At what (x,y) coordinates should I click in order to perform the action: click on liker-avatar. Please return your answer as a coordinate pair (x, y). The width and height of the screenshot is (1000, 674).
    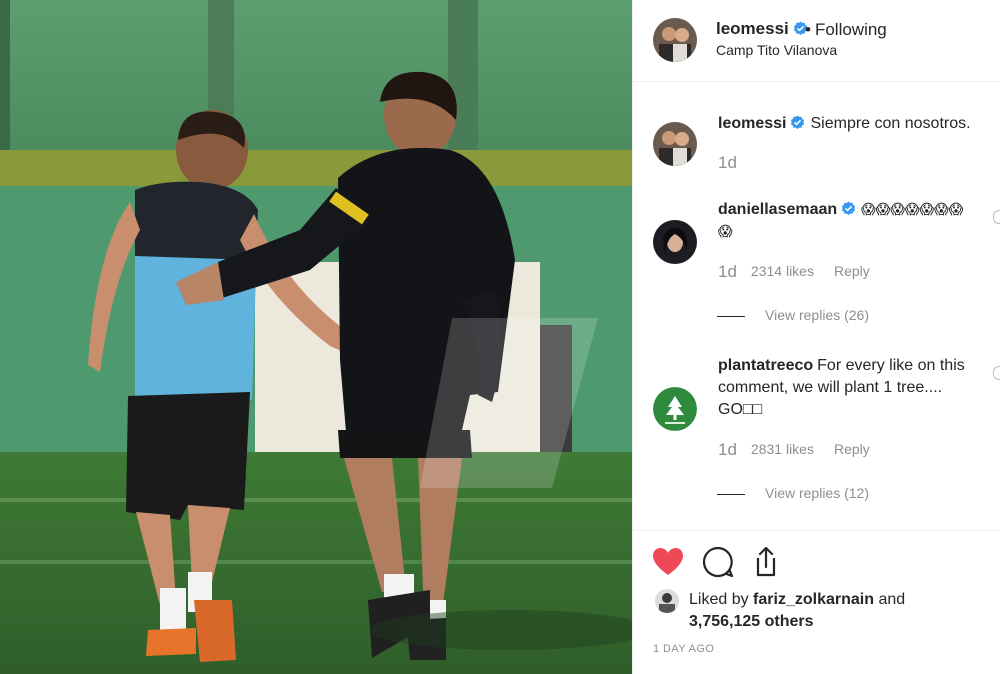
    Looking at the image, I should click on (667, 601).